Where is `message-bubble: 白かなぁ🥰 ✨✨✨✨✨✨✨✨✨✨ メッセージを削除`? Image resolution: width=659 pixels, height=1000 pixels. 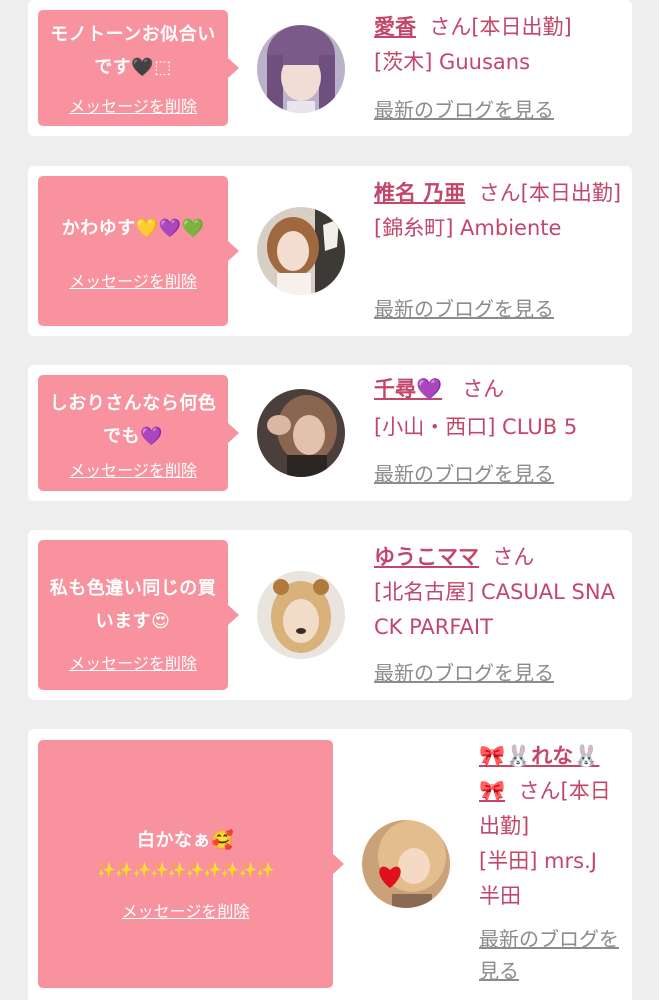
message-bubble: 白かなぁ🥰 ✨✨✨✨✨✨✨✨✨✨ メッセージを削除 is located at coordinates (191, 864).